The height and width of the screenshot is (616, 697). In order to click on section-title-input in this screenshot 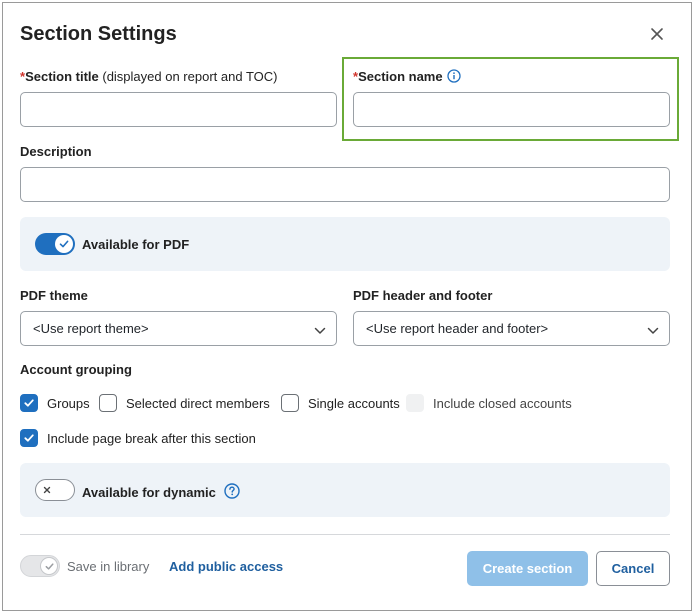, I will do `click(178, 109)`.